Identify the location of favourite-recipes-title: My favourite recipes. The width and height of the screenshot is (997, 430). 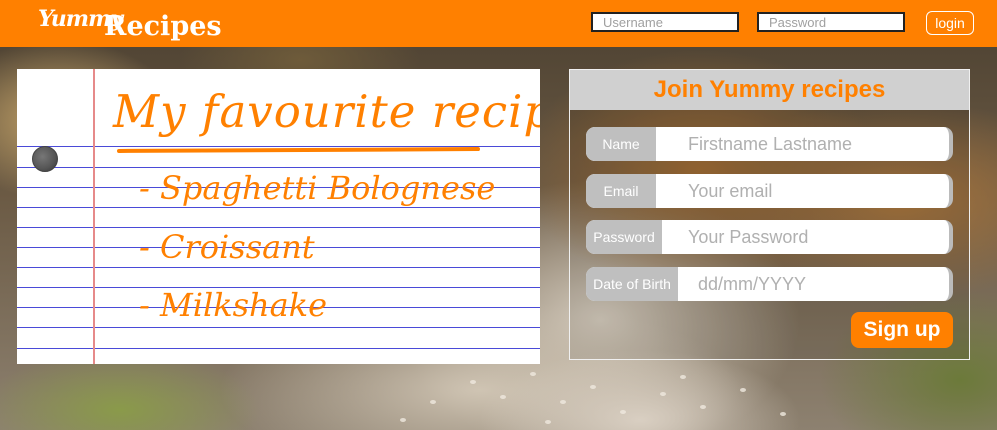
(326, 111).